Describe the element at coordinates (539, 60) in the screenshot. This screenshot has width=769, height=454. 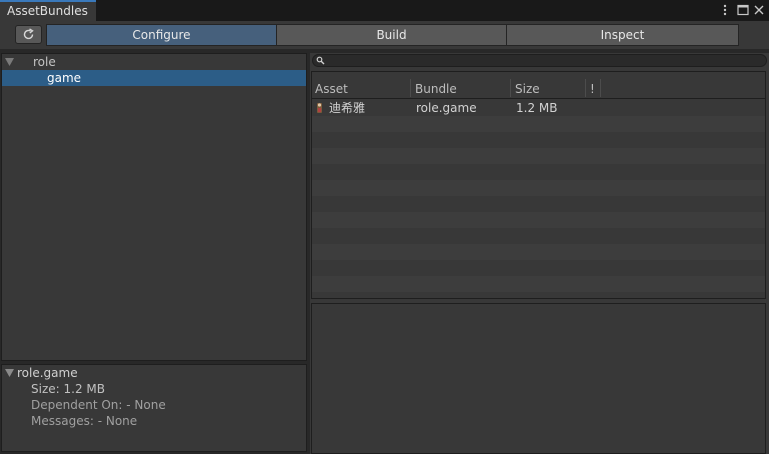
I see `search-input` at that location.